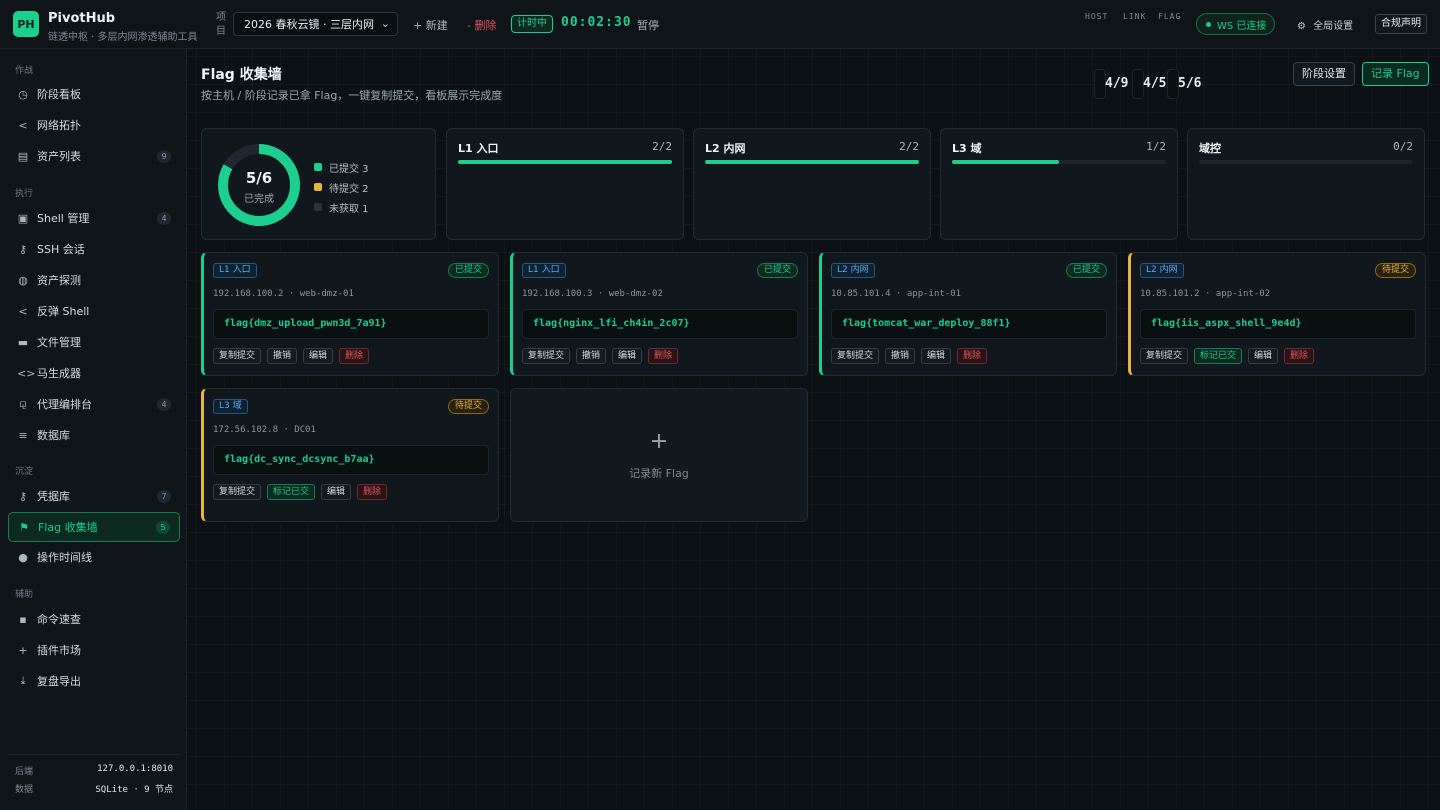 The height and width of the screenshot is (810, 1440). I want to click on sidebar-item-export: ⤓ 复盘导出, so click(94, 681).